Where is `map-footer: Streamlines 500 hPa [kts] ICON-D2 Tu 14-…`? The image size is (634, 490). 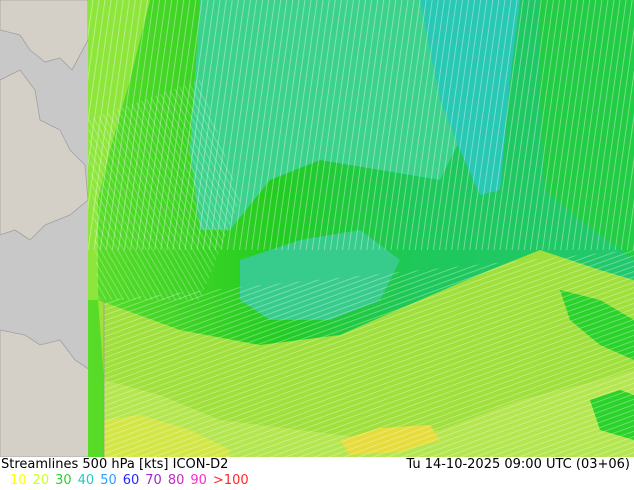 map-footer: Streamlines 500 hPa [kts] ICON-D2 Tu 14-… is located at coordinates (317, 473).